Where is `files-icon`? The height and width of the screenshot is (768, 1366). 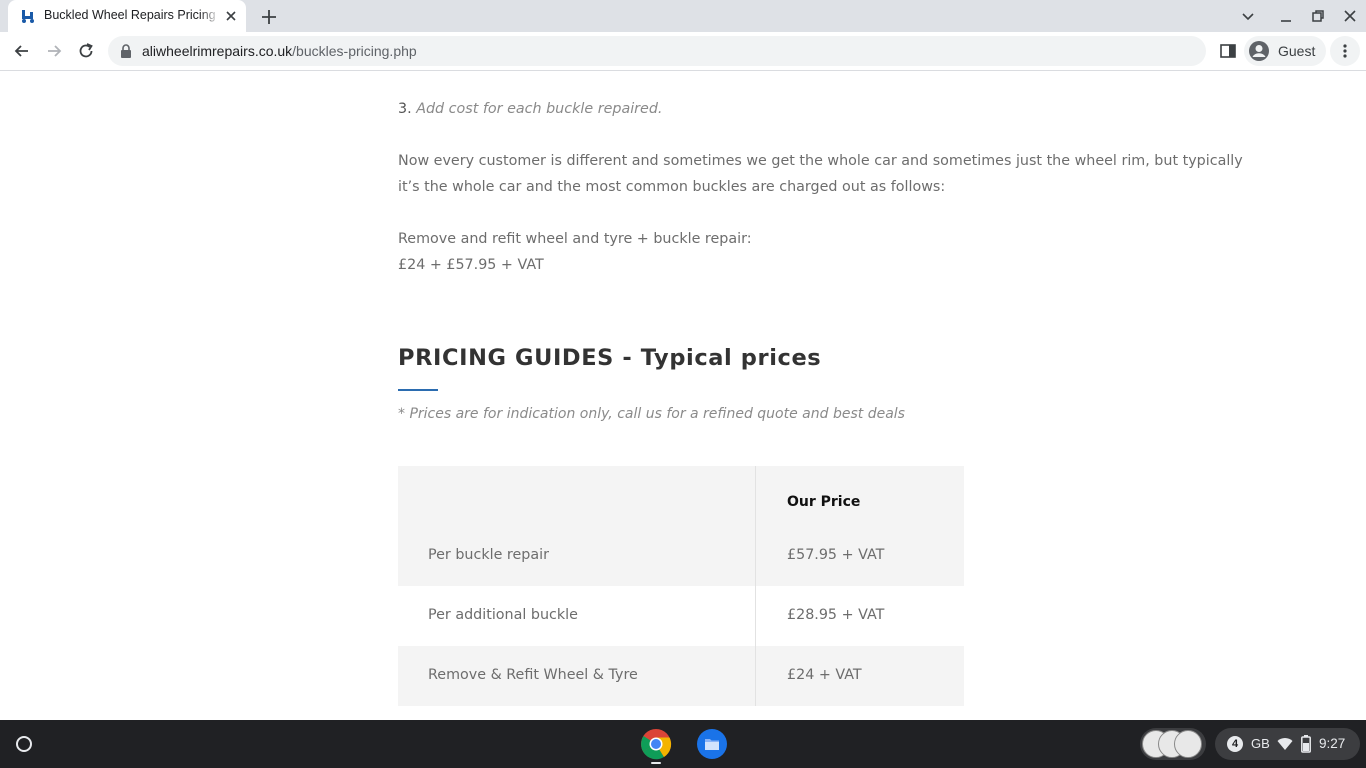
files-icon is located at coordinates (712, 744).